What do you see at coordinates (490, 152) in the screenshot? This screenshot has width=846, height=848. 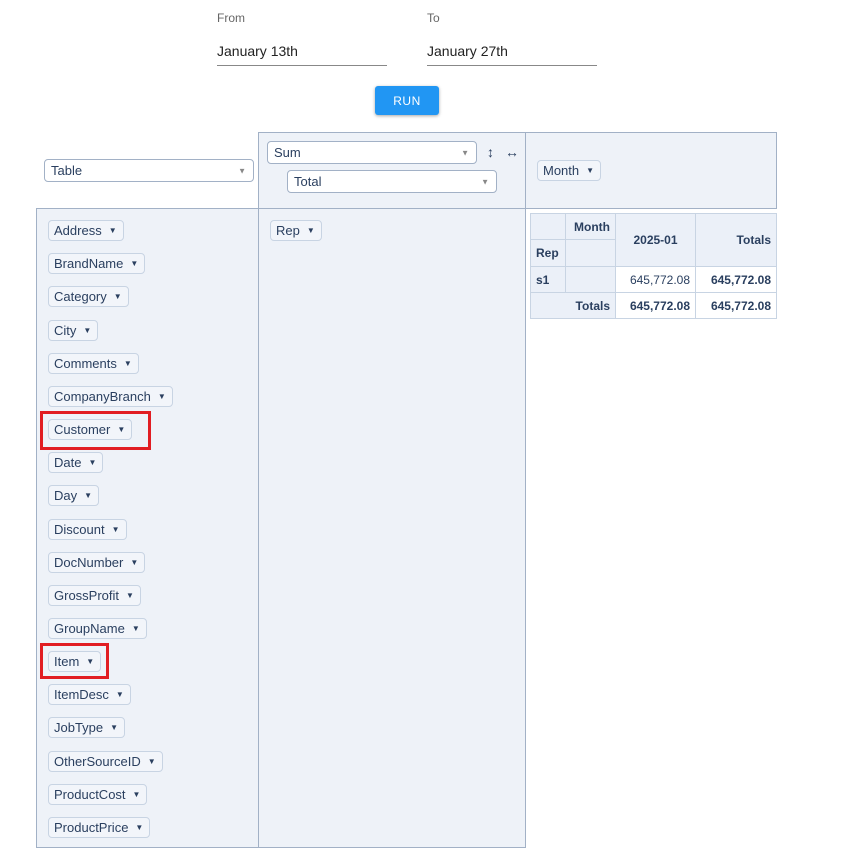 I see `row-sort-icon: ↕` at bounding box center [490, 152].